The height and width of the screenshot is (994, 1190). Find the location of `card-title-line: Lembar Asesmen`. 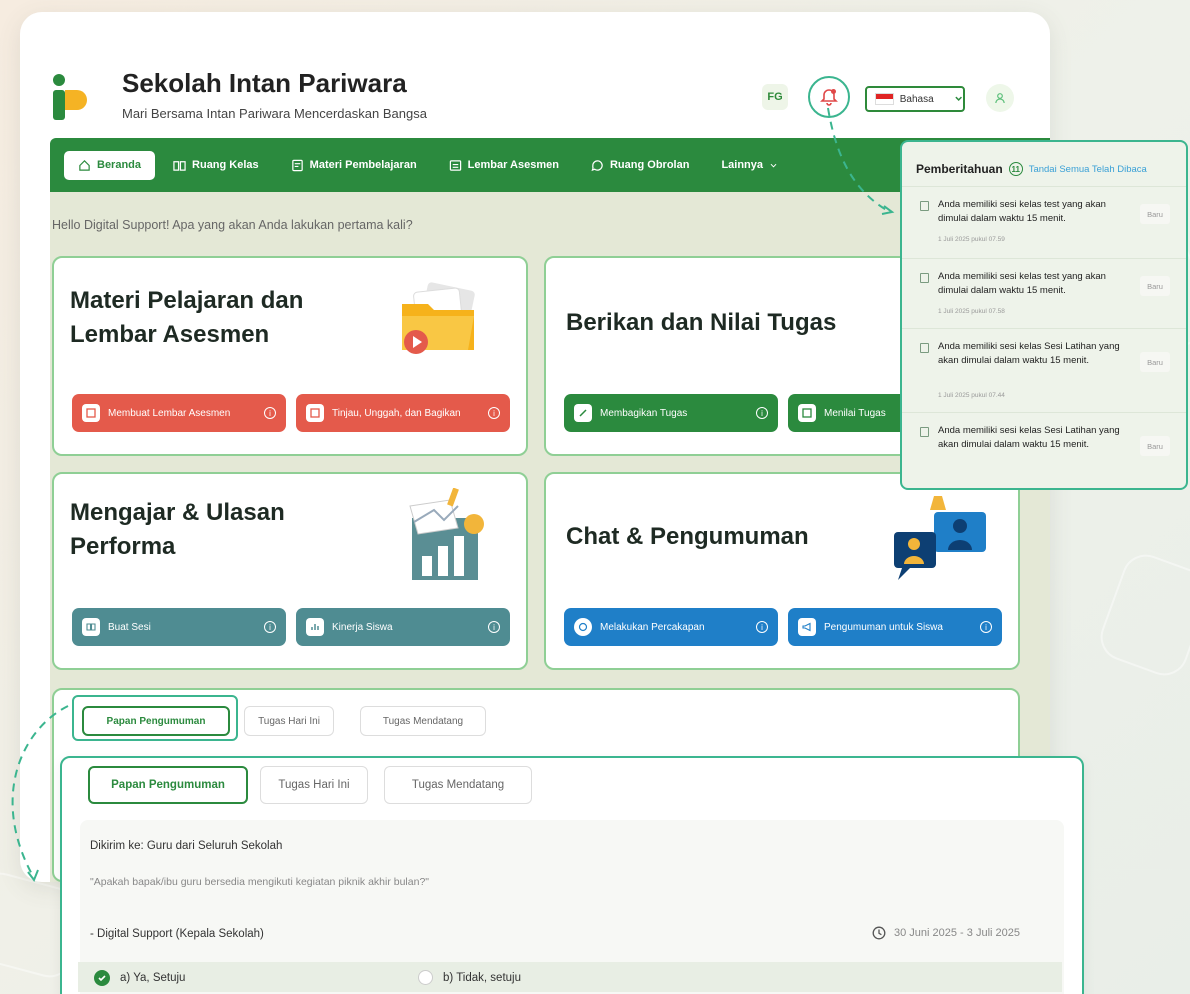

card-title-line: Lembar Asesmen is located at coordinates (170, 334).